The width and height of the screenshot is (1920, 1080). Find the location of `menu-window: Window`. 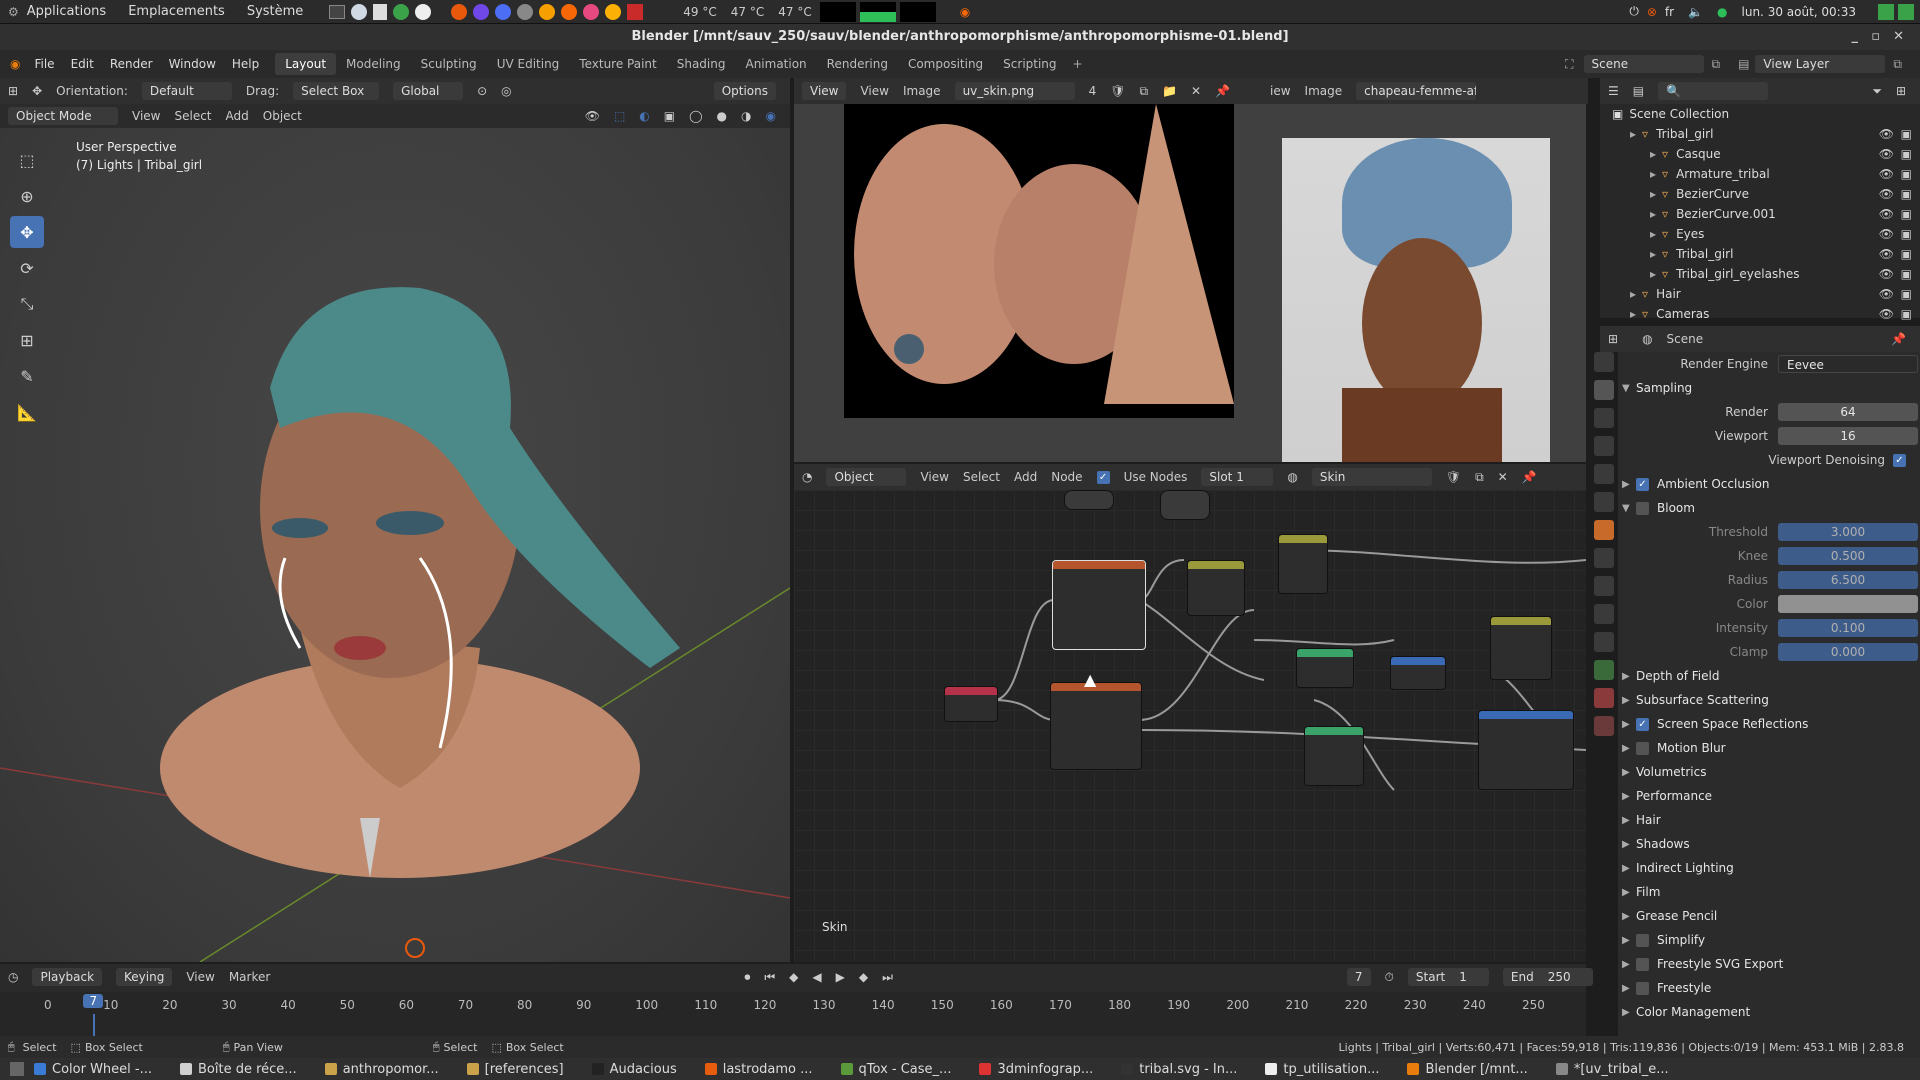

menu-window: Window is located at coordinates (192, 64).